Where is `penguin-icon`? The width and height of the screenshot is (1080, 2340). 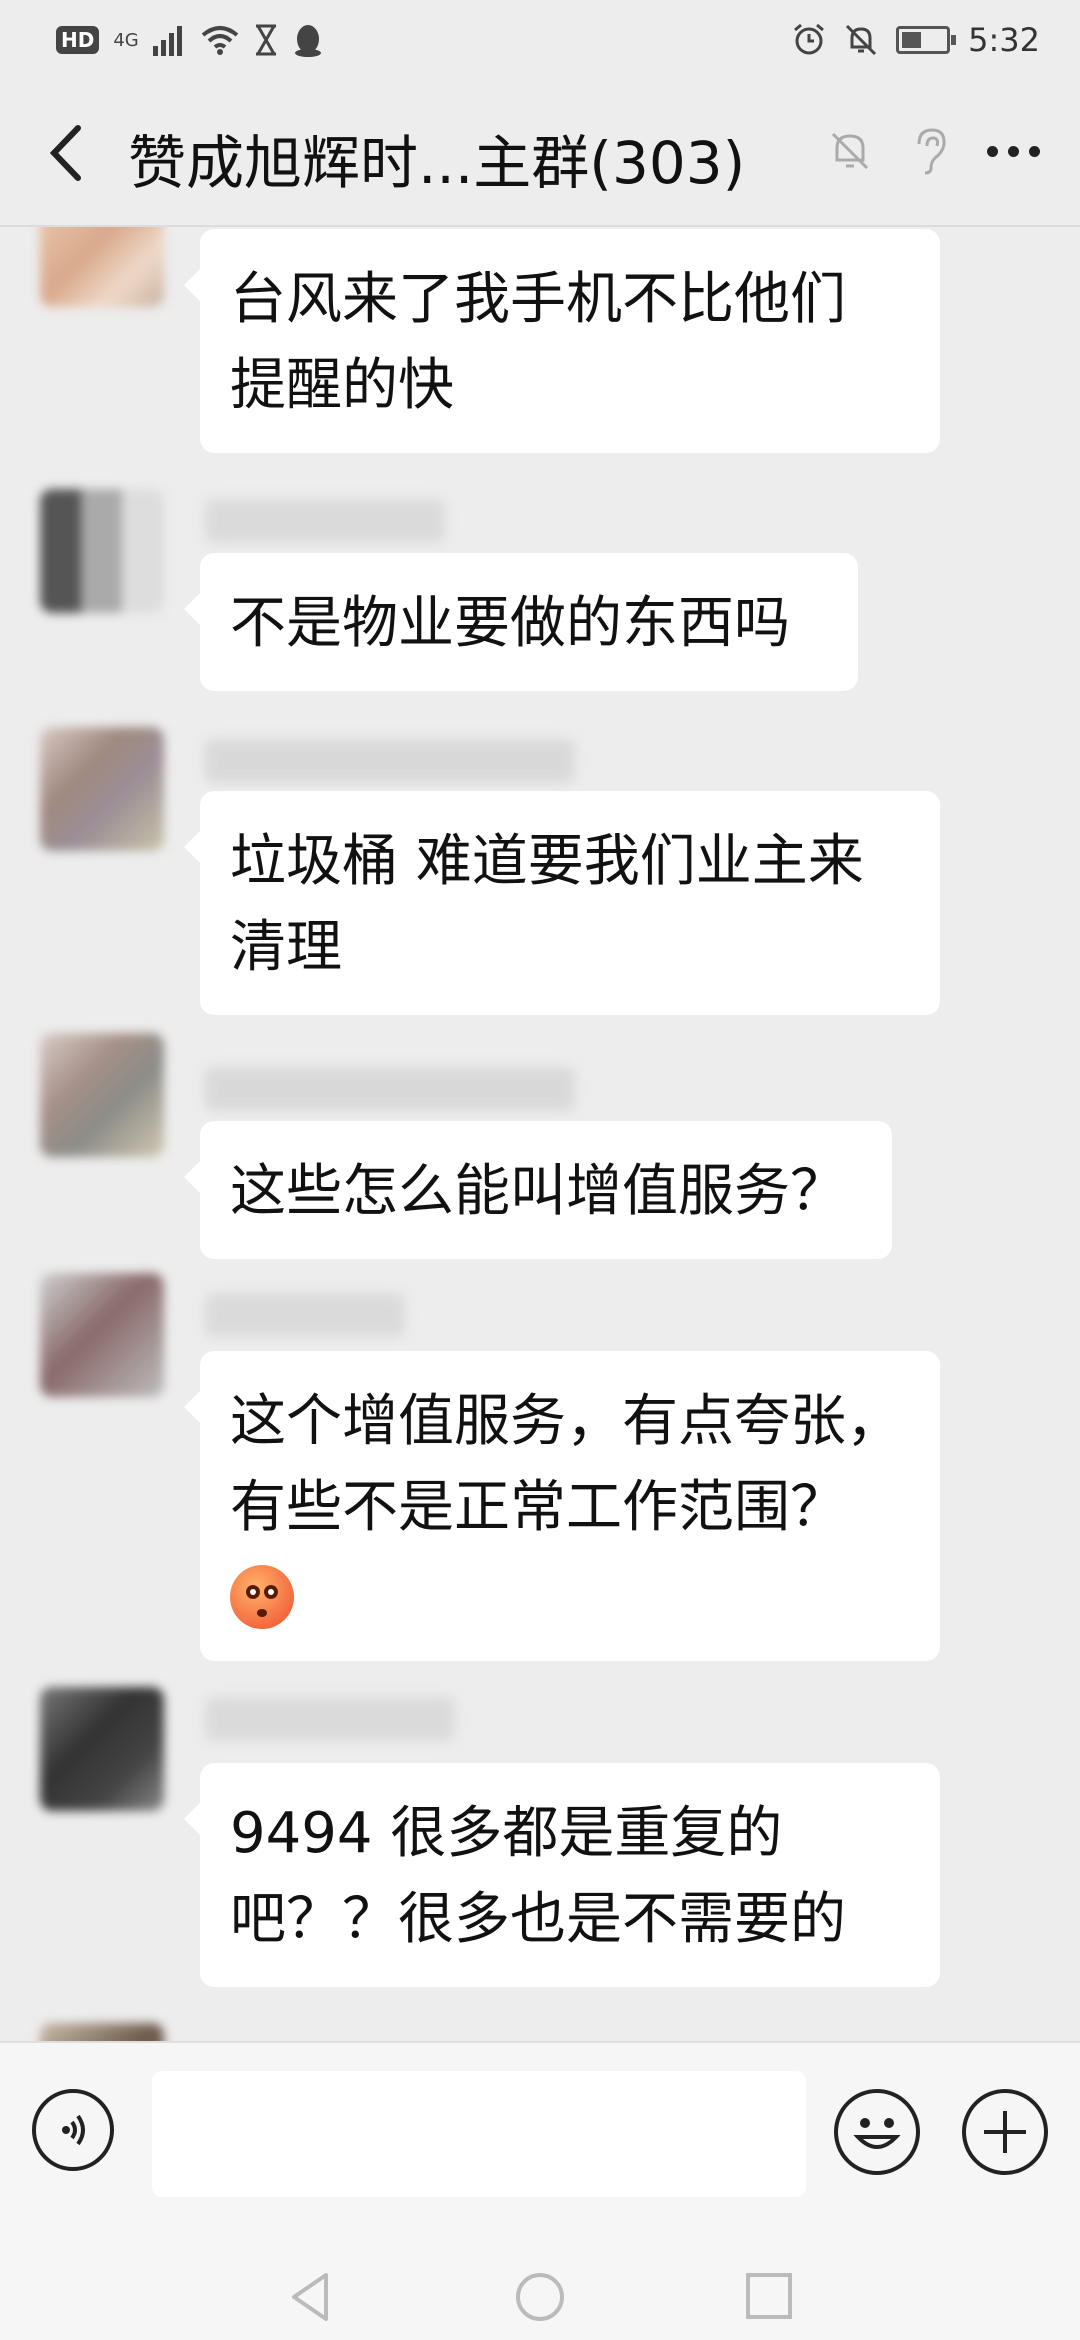 penguin-icon is located at coordinates (307, 41).